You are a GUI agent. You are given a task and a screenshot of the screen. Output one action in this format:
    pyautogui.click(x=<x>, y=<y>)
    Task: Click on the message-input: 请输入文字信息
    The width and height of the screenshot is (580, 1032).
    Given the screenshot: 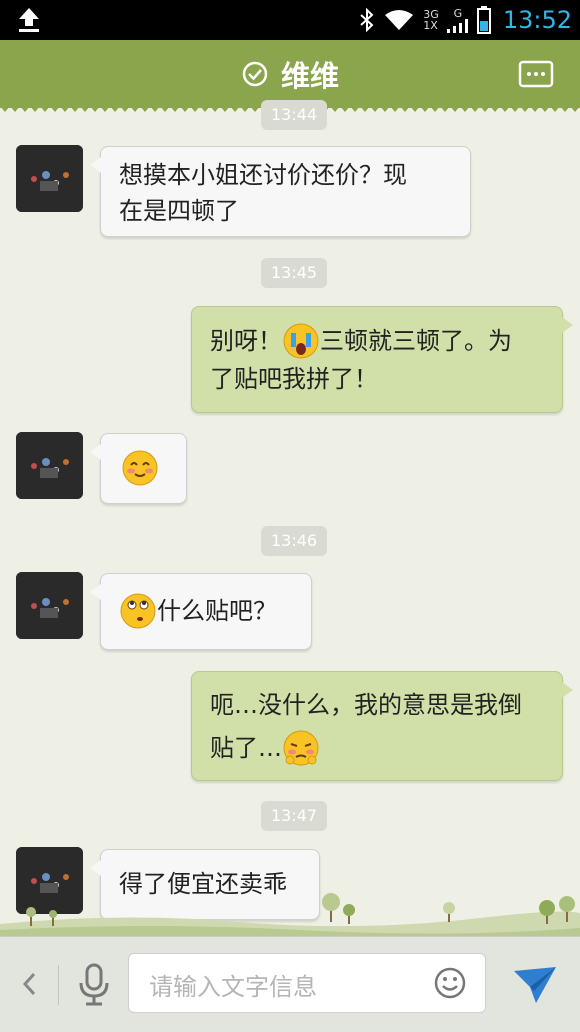 What is the action you would take?
    pyautogui.click(x=307, y=983)
    